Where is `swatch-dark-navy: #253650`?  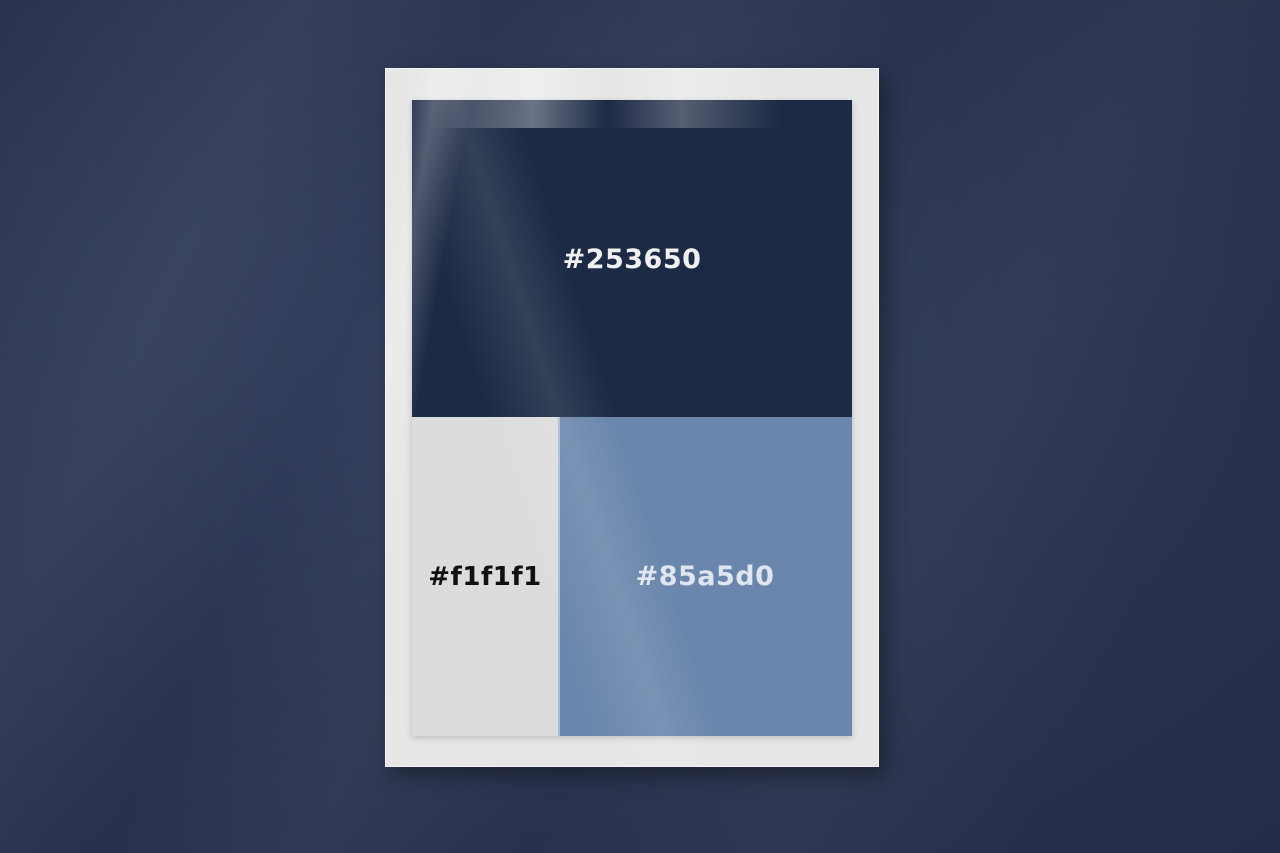
swatch-dark-navy: #253650 is located at coordinates (632, 258).